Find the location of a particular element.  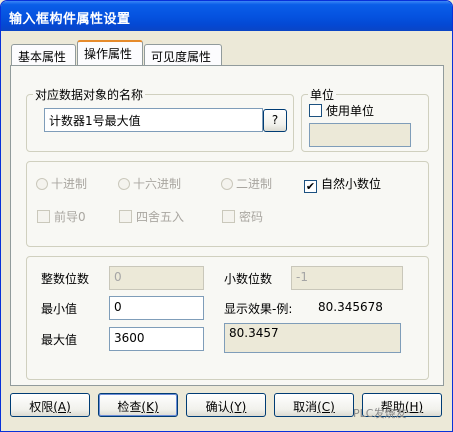

radio-decimal-dot is located at coordinates (42, 184).